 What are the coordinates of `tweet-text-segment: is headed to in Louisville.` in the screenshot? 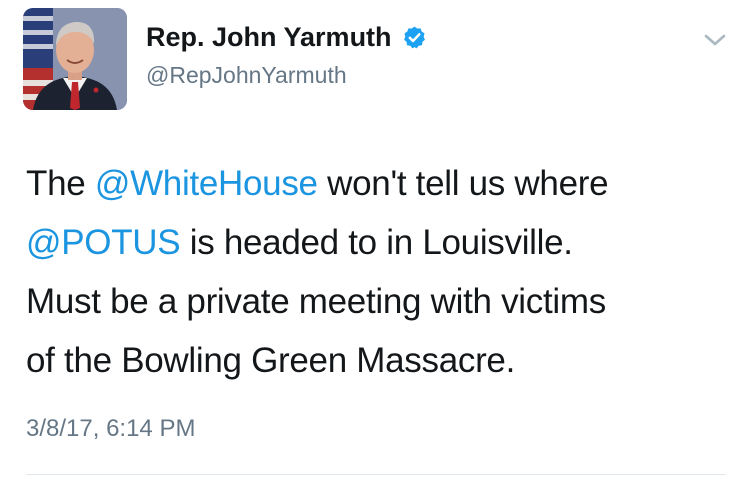 It's located at (376, 242).